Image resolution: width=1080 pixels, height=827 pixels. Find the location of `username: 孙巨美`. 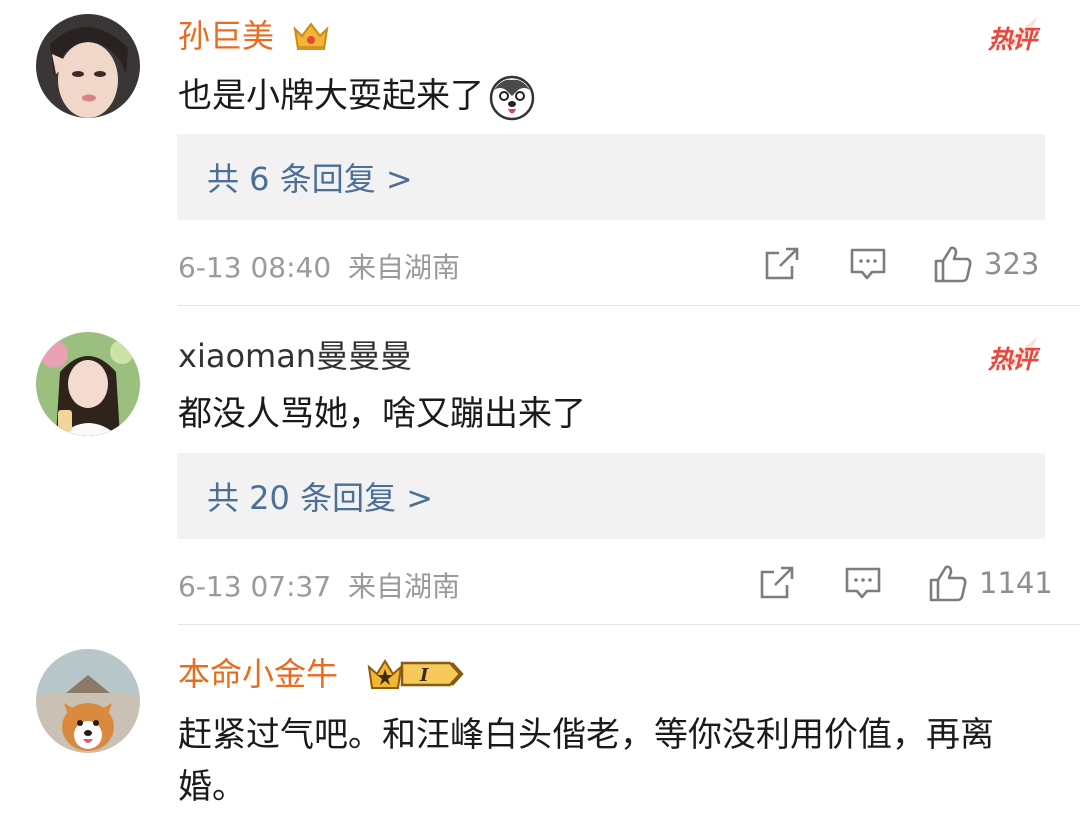

username: 孙巨美 is located at coordinates (226, 36).